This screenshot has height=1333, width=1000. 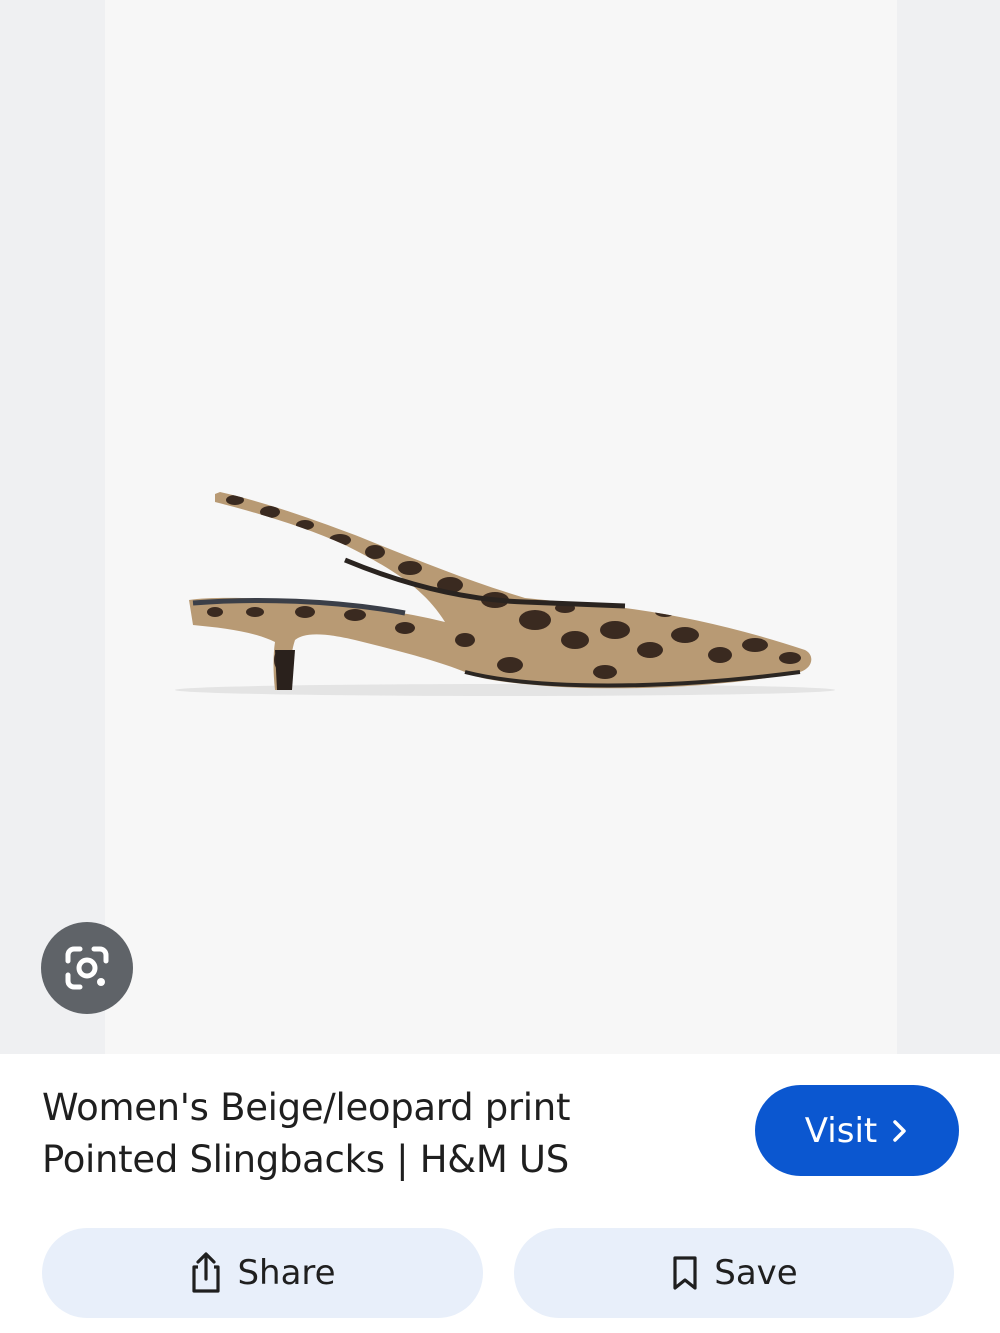 I want to click on share-icon, so click(x=206, y=1273).